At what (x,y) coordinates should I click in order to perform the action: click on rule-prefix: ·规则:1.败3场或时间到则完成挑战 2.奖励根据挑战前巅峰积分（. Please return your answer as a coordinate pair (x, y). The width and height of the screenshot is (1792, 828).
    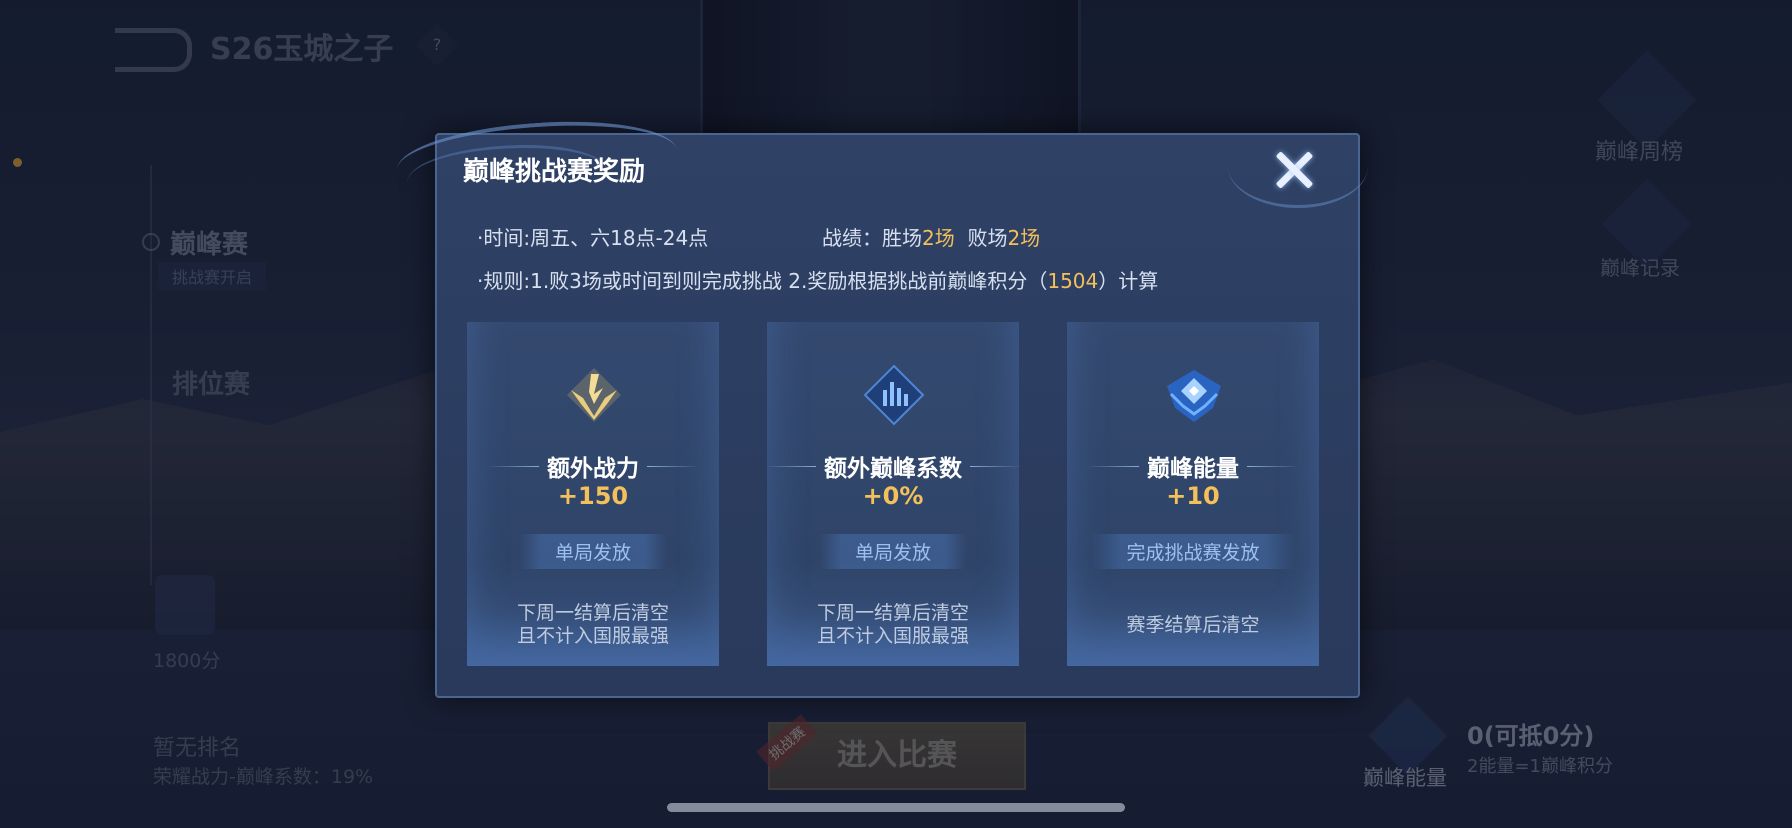
    Looking at the image, I should click on (762, 281).